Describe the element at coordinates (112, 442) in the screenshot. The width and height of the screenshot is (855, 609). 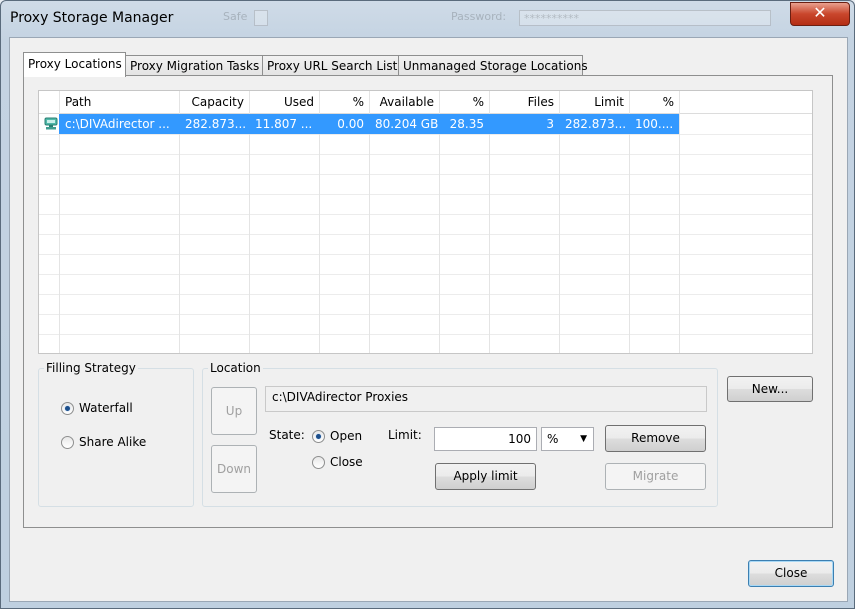
I see `share-alike-label: Share Alike` at that location.